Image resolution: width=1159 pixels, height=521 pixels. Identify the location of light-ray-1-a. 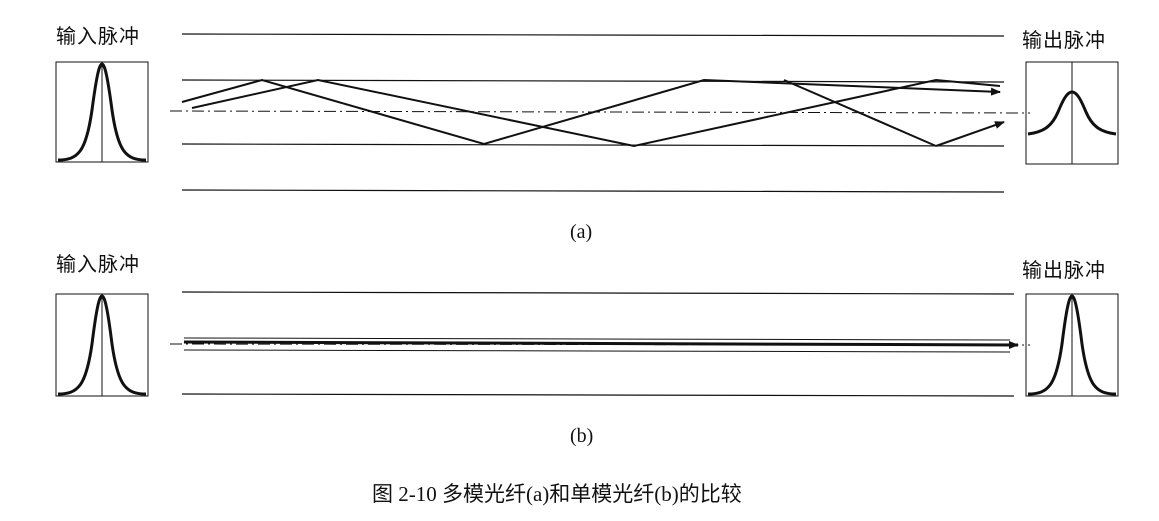
(591, 112).